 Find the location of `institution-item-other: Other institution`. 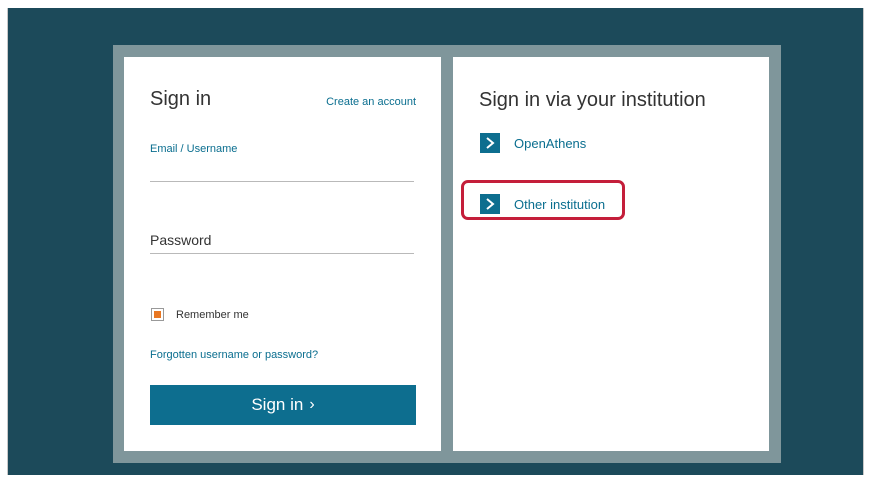

institution-item-other: Other institution is located at coordinates (542, 204).